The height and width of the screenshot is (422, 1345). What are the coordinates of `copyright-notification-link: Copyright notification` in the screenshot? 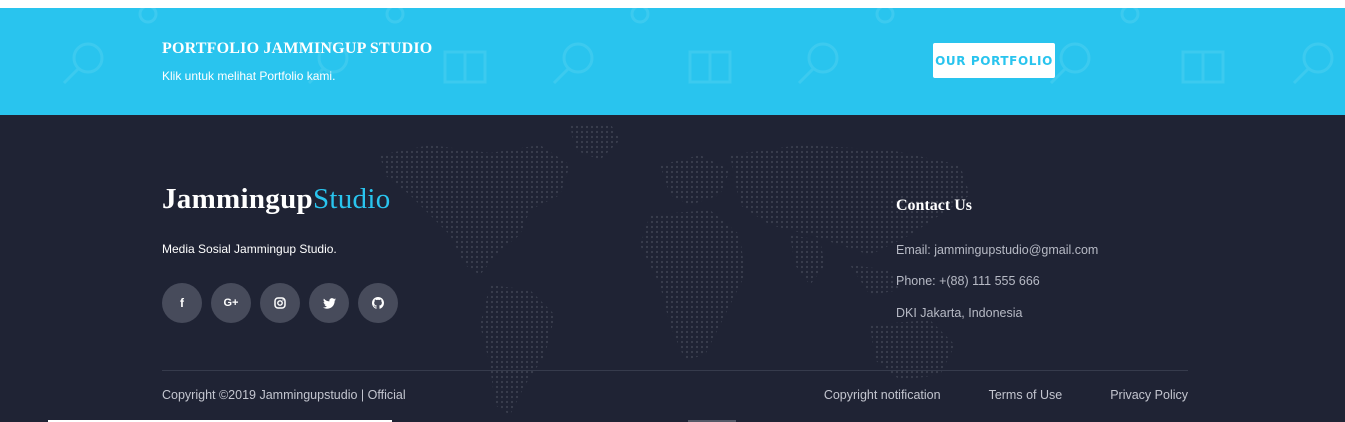 It's located at (882, 395).